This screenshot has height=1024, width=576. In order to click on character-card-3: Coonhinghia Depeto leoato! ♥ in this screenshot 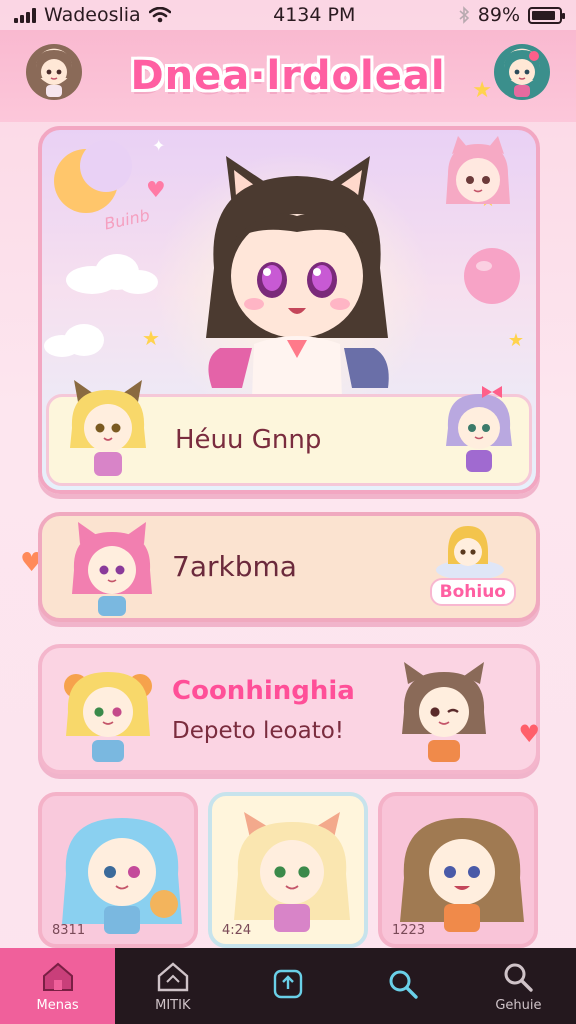, I will do `click(289, 709)`.